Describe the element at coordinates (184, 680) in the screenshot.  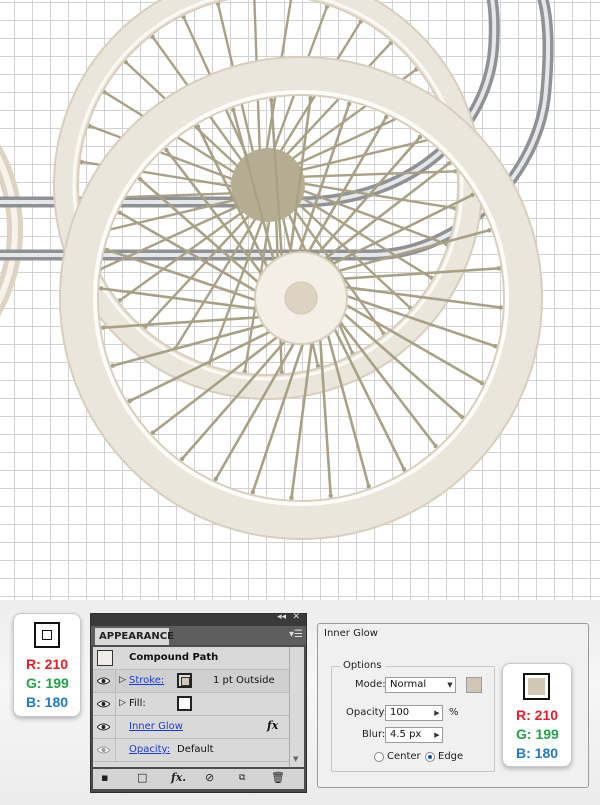
I see `stroke-swatch` at that location.